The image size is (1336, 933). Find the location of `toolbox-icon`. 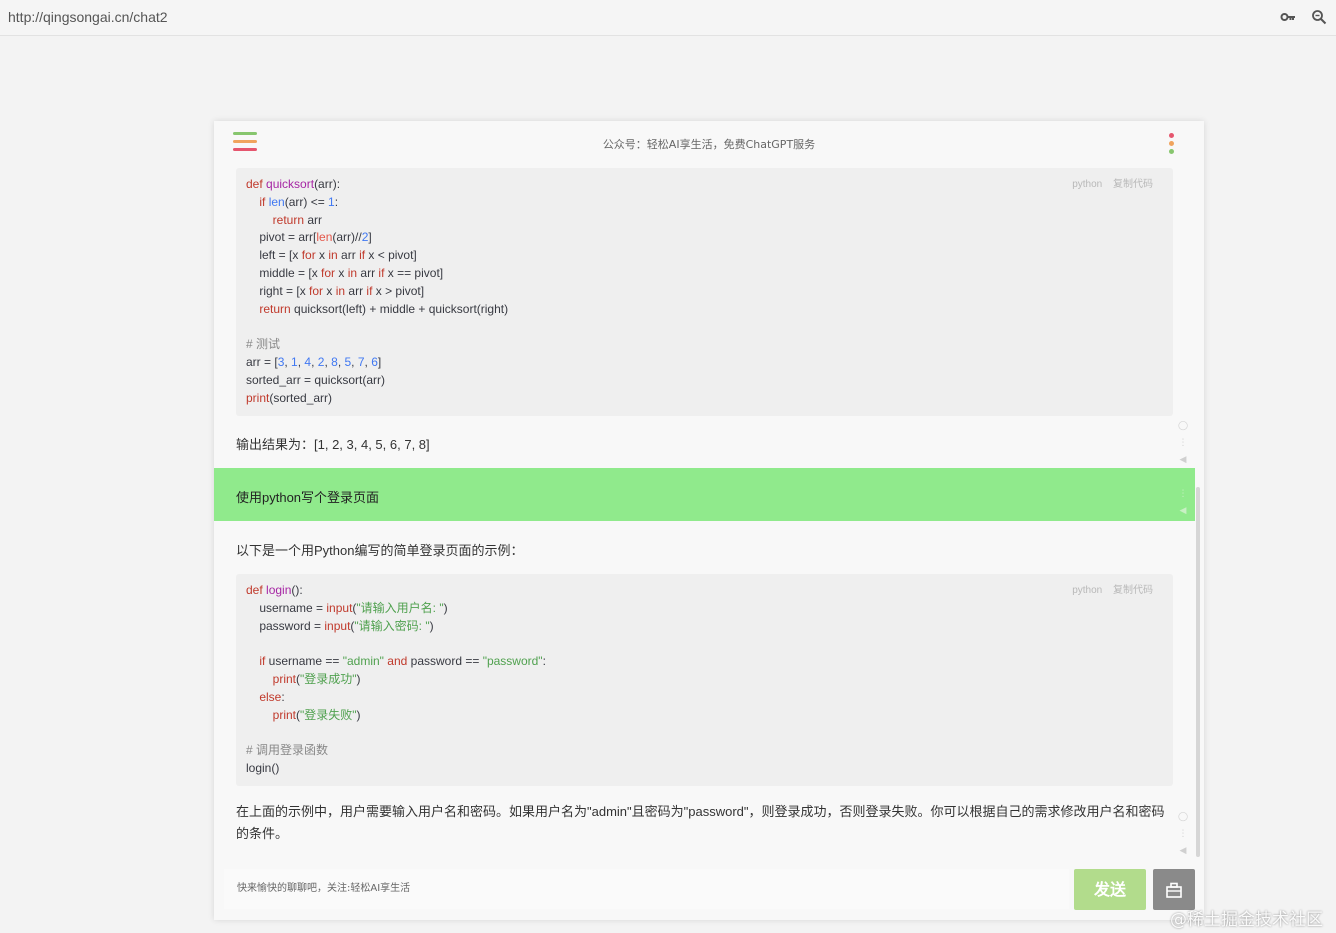

toolbox-icon is located at coordinates (1174, 890).